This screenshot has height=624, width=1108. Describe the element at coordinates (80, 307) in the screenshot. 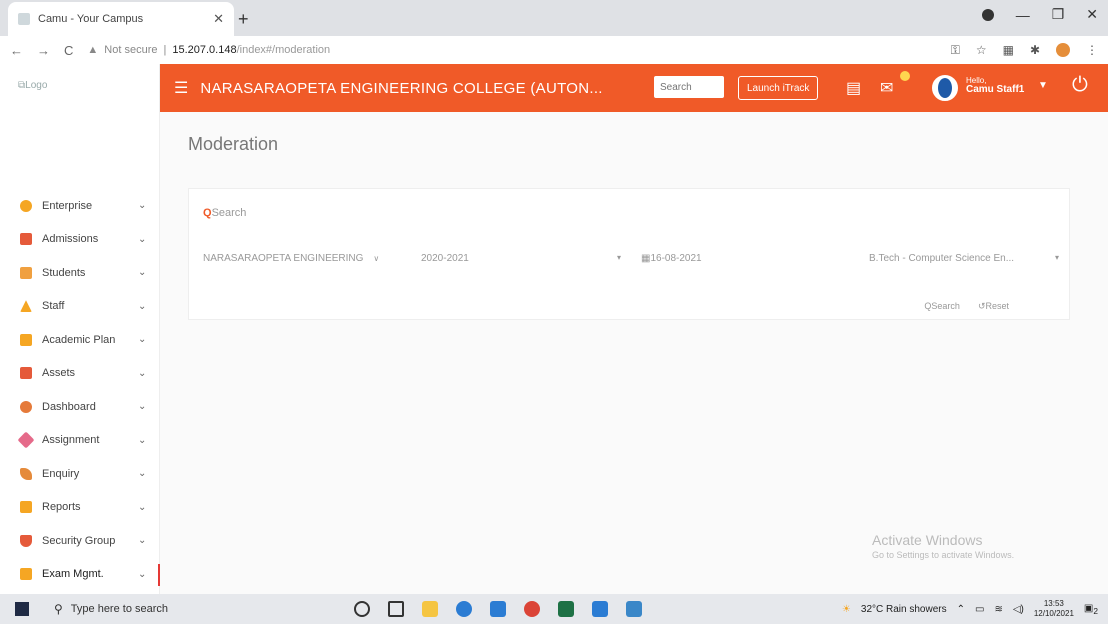

I see `sidebar-item-staff: Staff ⌄` at that location.